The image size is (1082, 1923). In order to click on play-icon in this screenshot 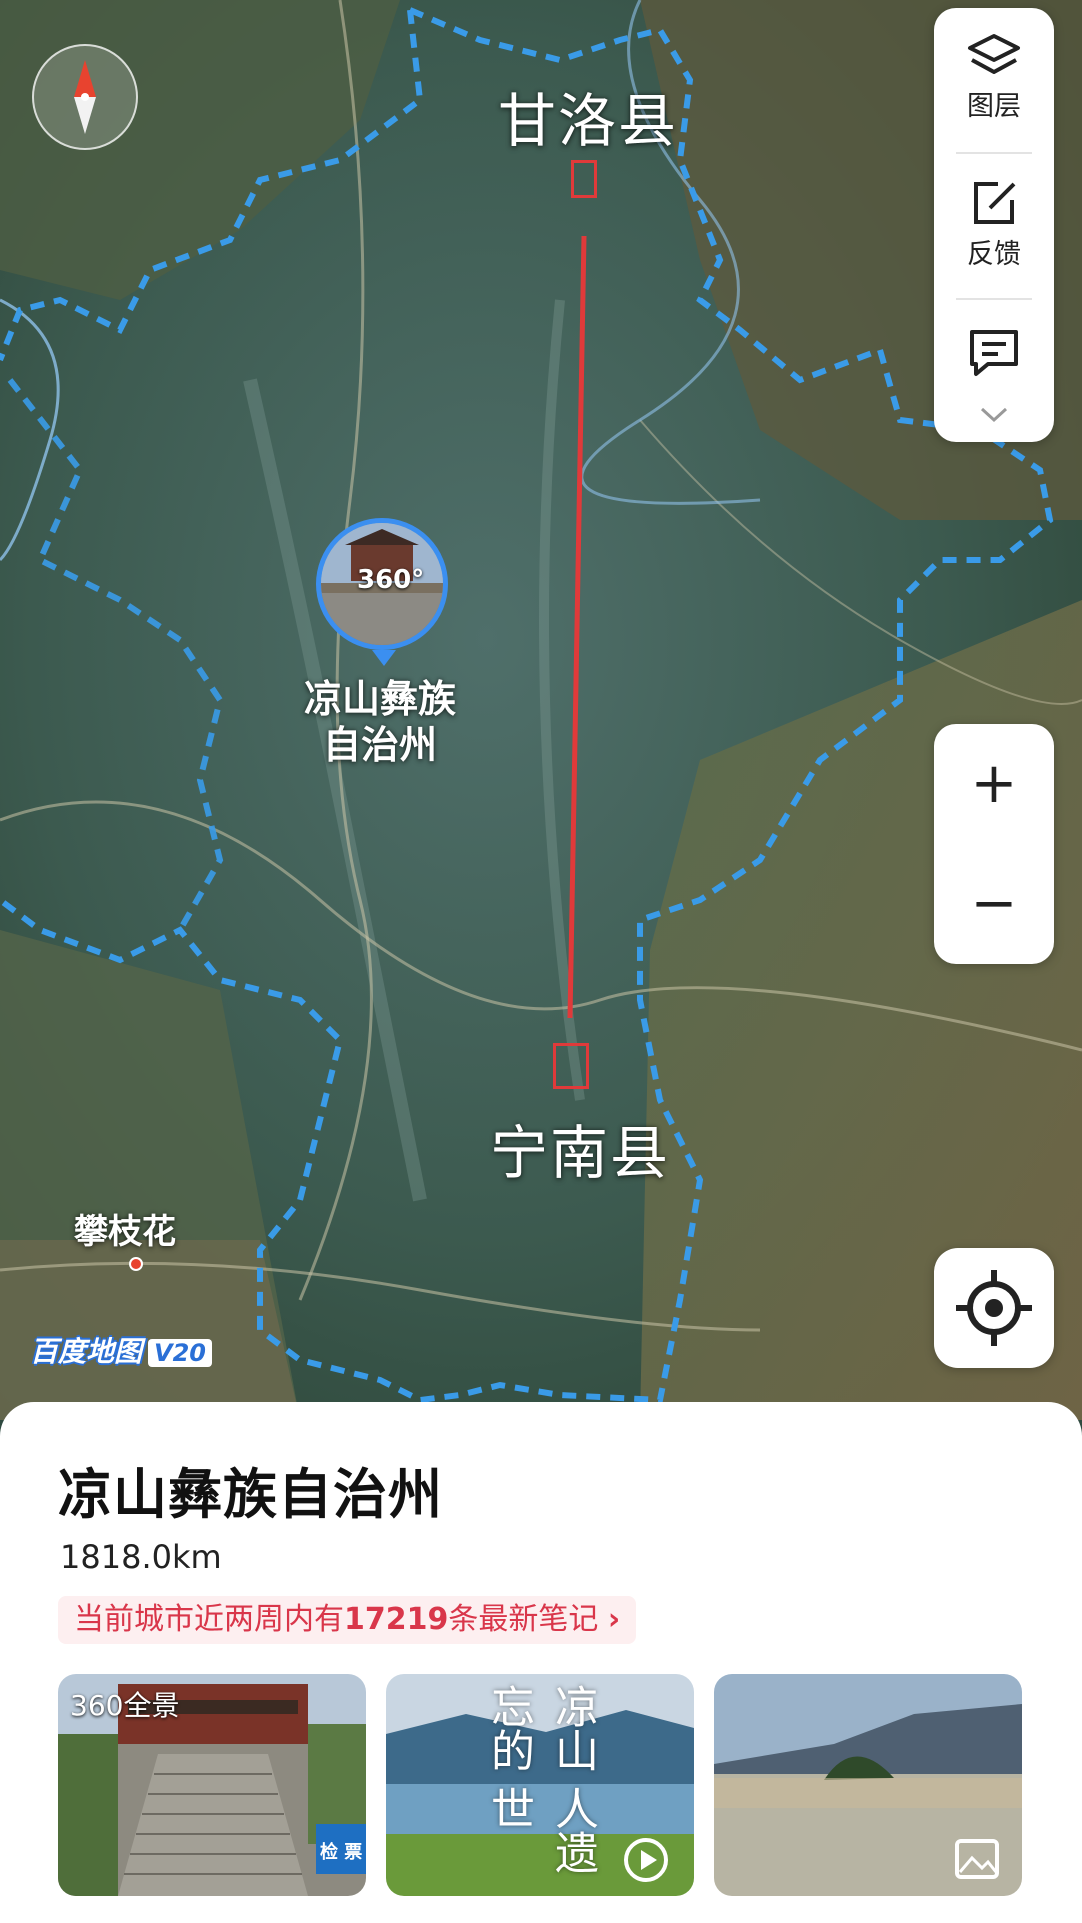, I will do `click(646, 1860)`.